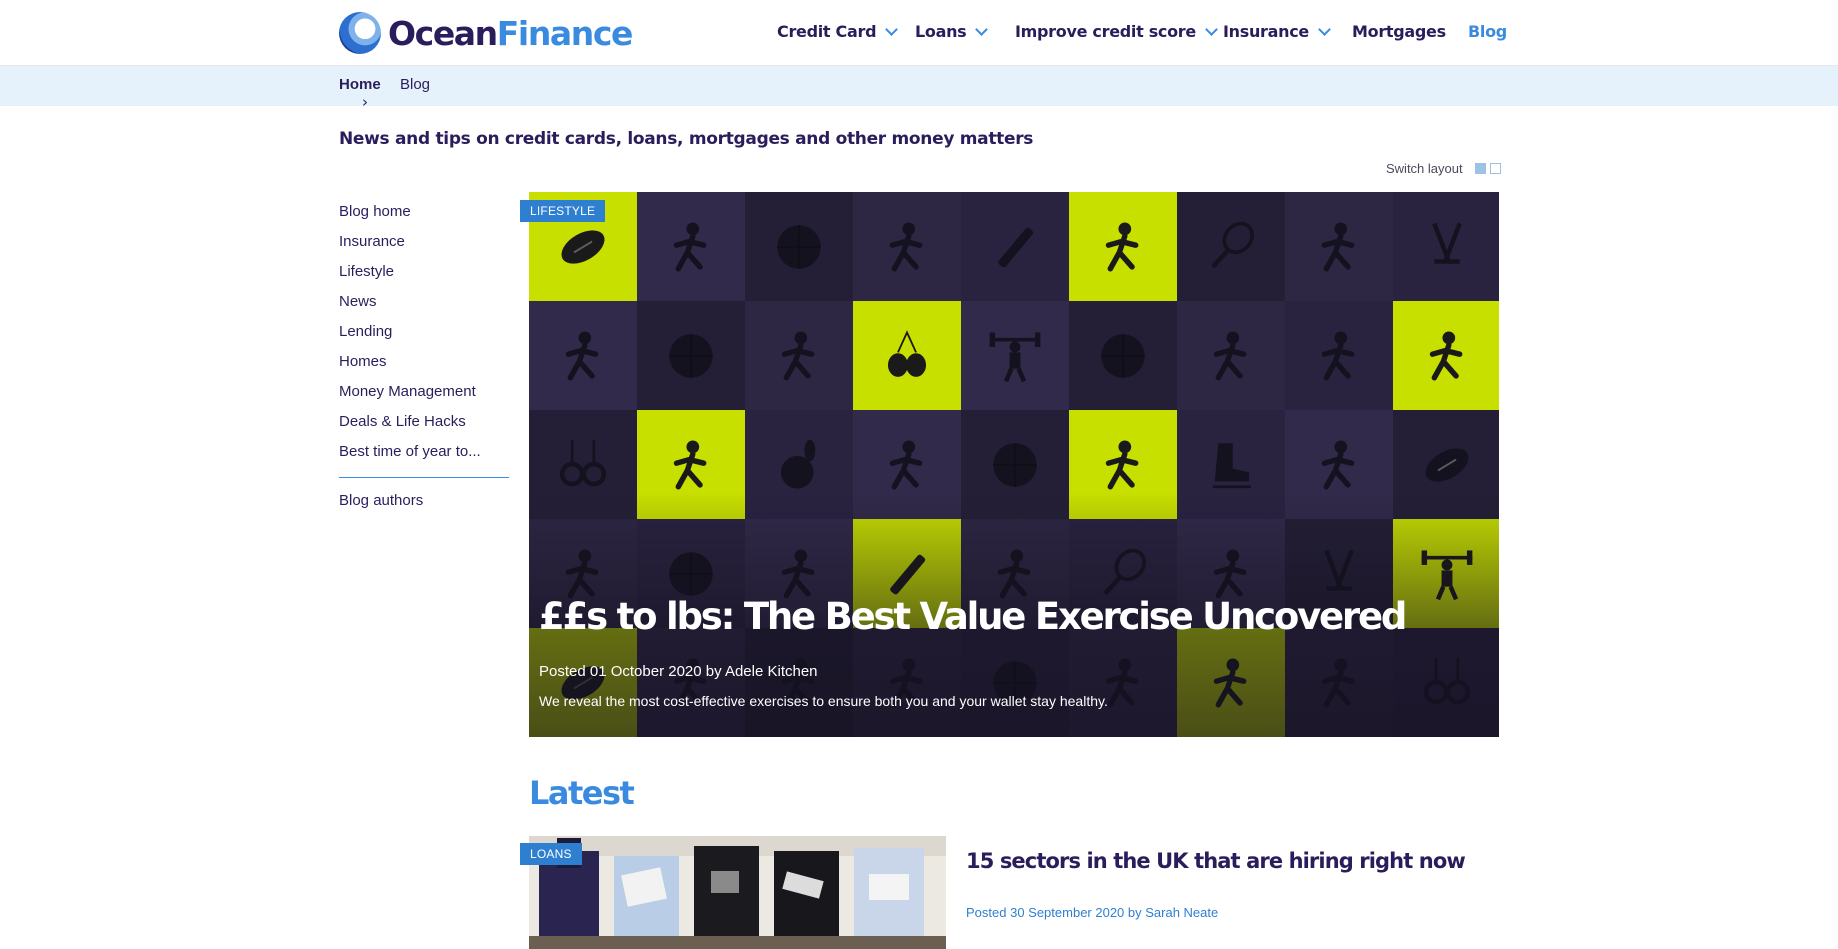  What do you see at coordinates (358, 301) in the screenshot?
I see `sidebar-item-news: News` at bounding box center [358, 301].